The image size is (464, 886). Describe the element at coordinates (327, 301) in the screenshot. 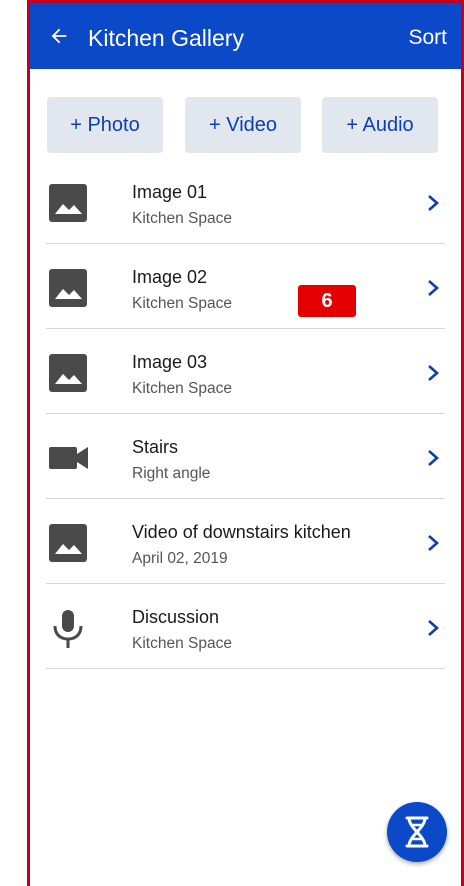

I see `step-badge: 6` at that location.